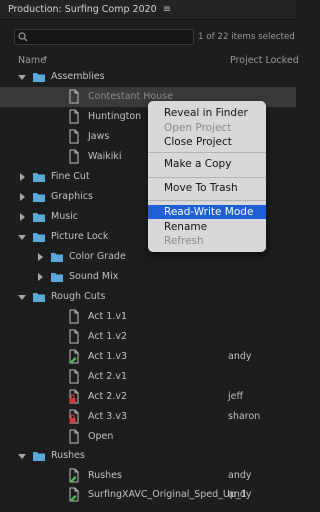 The height and width of the screenshot is (512, 320). I want to click on tree-project-row: Act 2.v1, so click(148, 377).